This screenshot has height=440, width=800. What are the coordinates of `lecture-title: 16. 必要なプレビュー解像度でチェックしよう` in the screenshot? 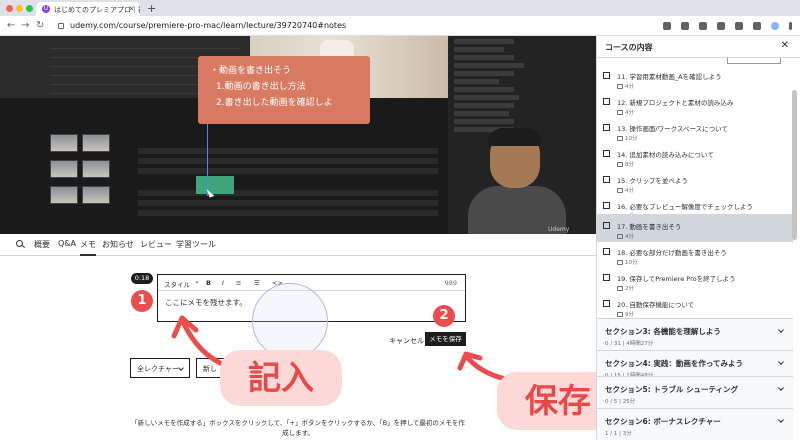 It's located at (685, 207).